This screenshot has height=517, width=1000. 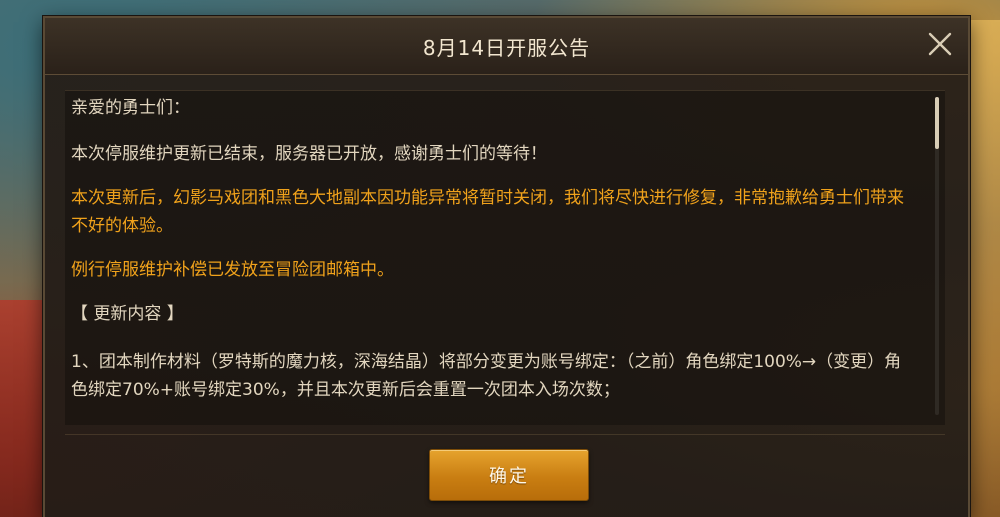 I want to click on confirm-button-label: 确定, so click(x=509, y=476).